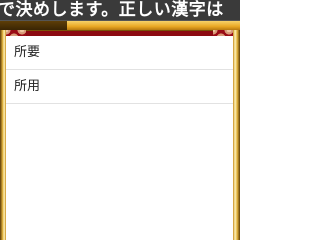  Describe the element at coordinates (119, 87) in the screenshot. I see `answer-option: 所用` at that location.